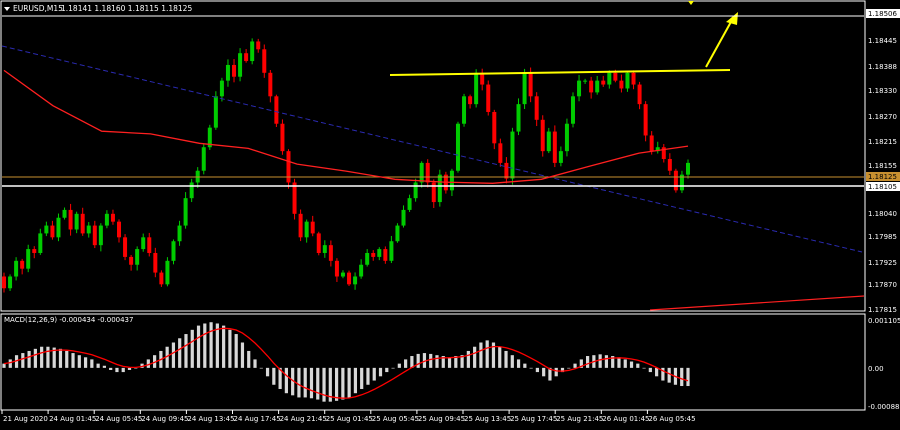  Describe the element at coordinates (732, 18) in the screenshot. I see `breakout-arrow-head-icon` at that location.